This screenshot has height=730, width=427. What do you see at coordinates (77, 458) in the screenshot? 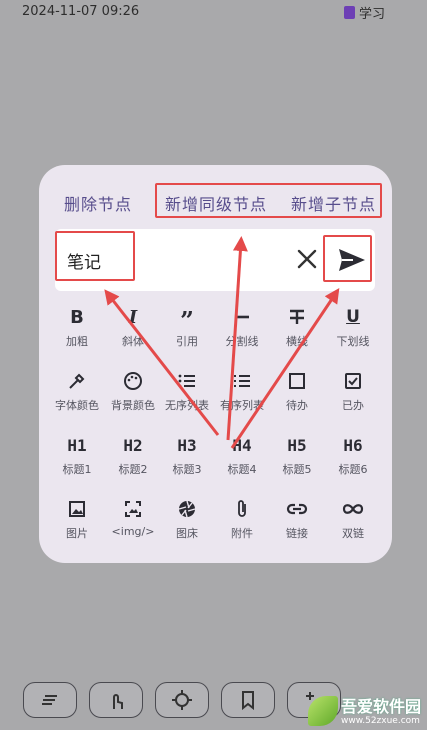
I see `tool-h1: H1 标题1` at bounding box center [77, 458].